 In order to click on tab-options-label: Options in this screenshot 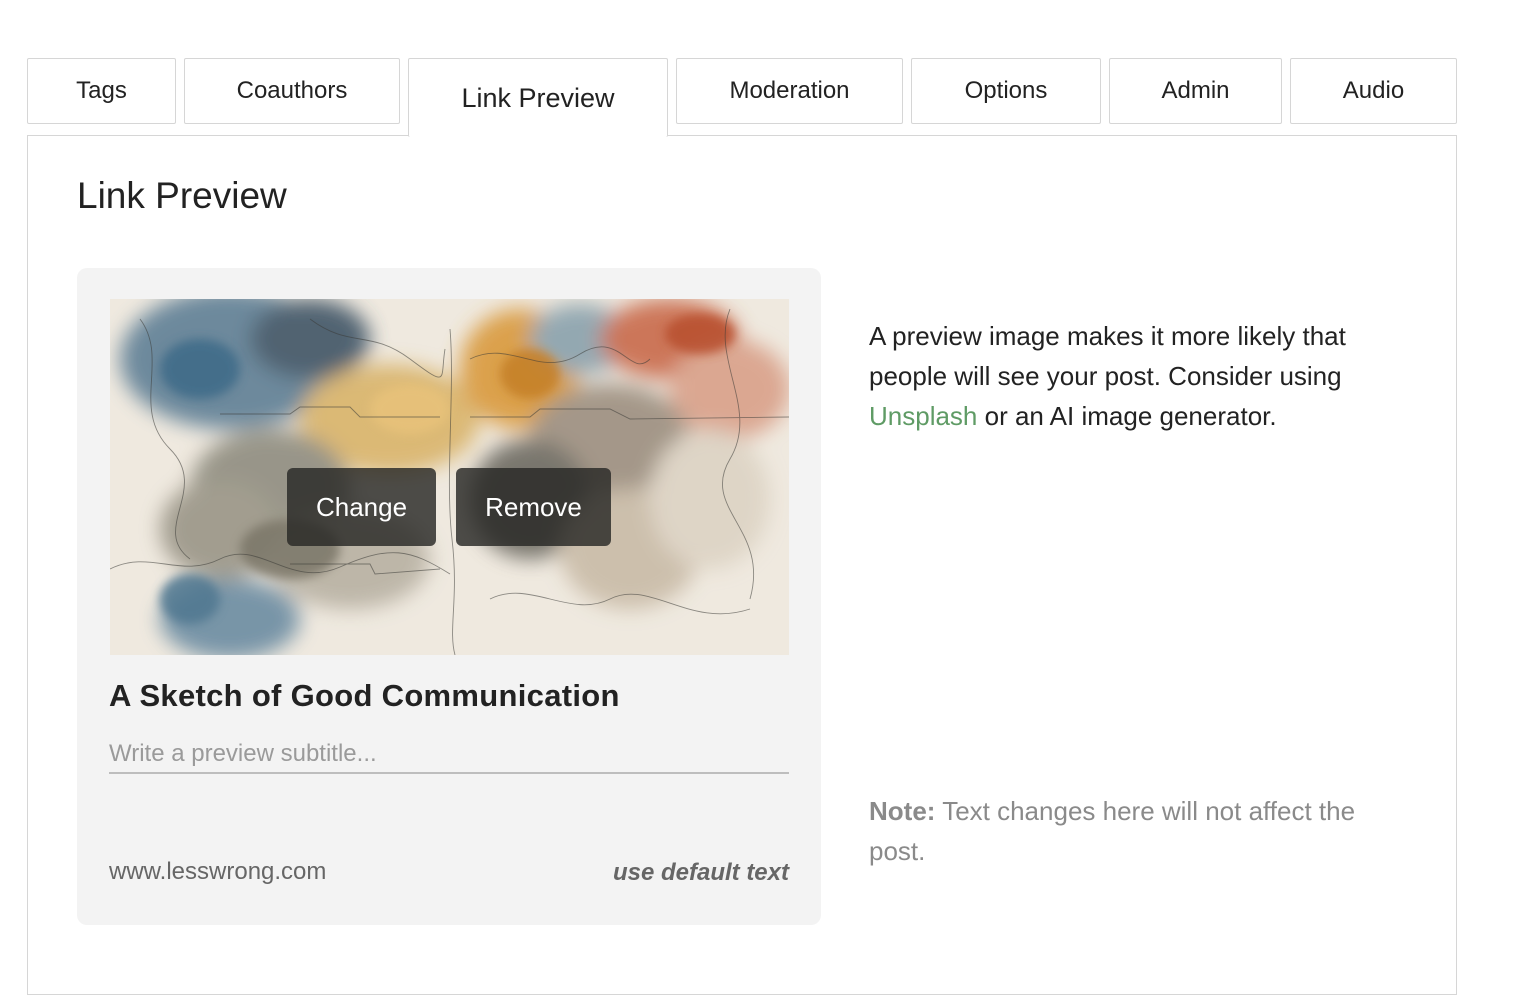, I will do `click(1006, 90)`.